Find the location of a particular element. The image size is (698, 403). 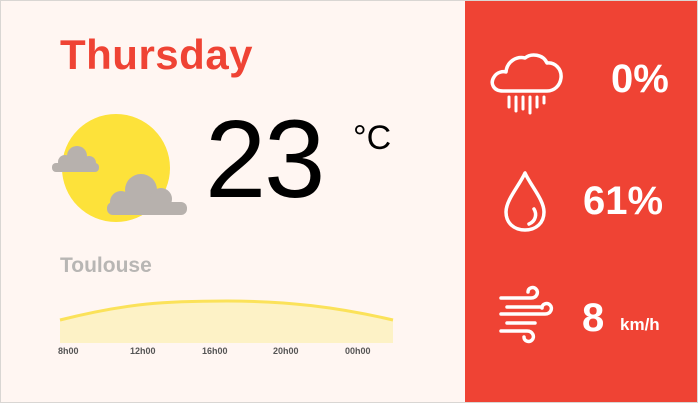

city-name: Toulouse is located at coordinates (106, 265).